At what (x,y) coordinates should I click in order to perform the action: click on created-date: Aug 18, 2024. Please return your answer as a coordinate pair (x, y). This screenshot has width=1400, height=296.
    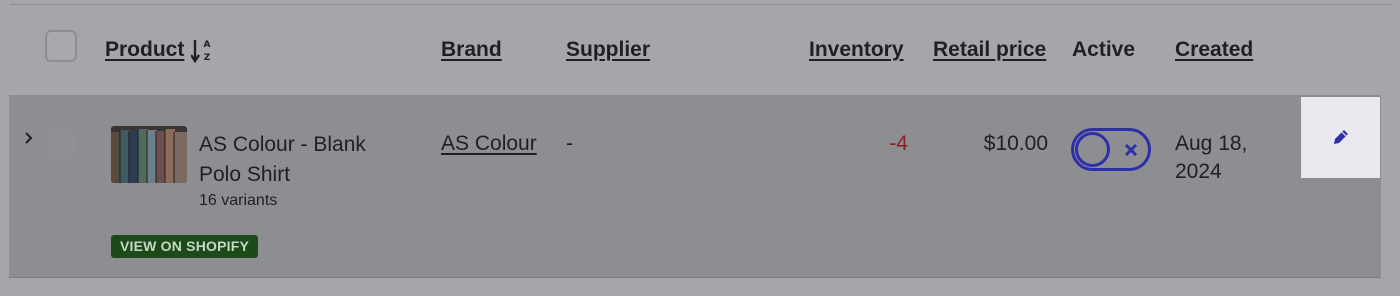
    Looking at the image, I should click on (1211, 157).